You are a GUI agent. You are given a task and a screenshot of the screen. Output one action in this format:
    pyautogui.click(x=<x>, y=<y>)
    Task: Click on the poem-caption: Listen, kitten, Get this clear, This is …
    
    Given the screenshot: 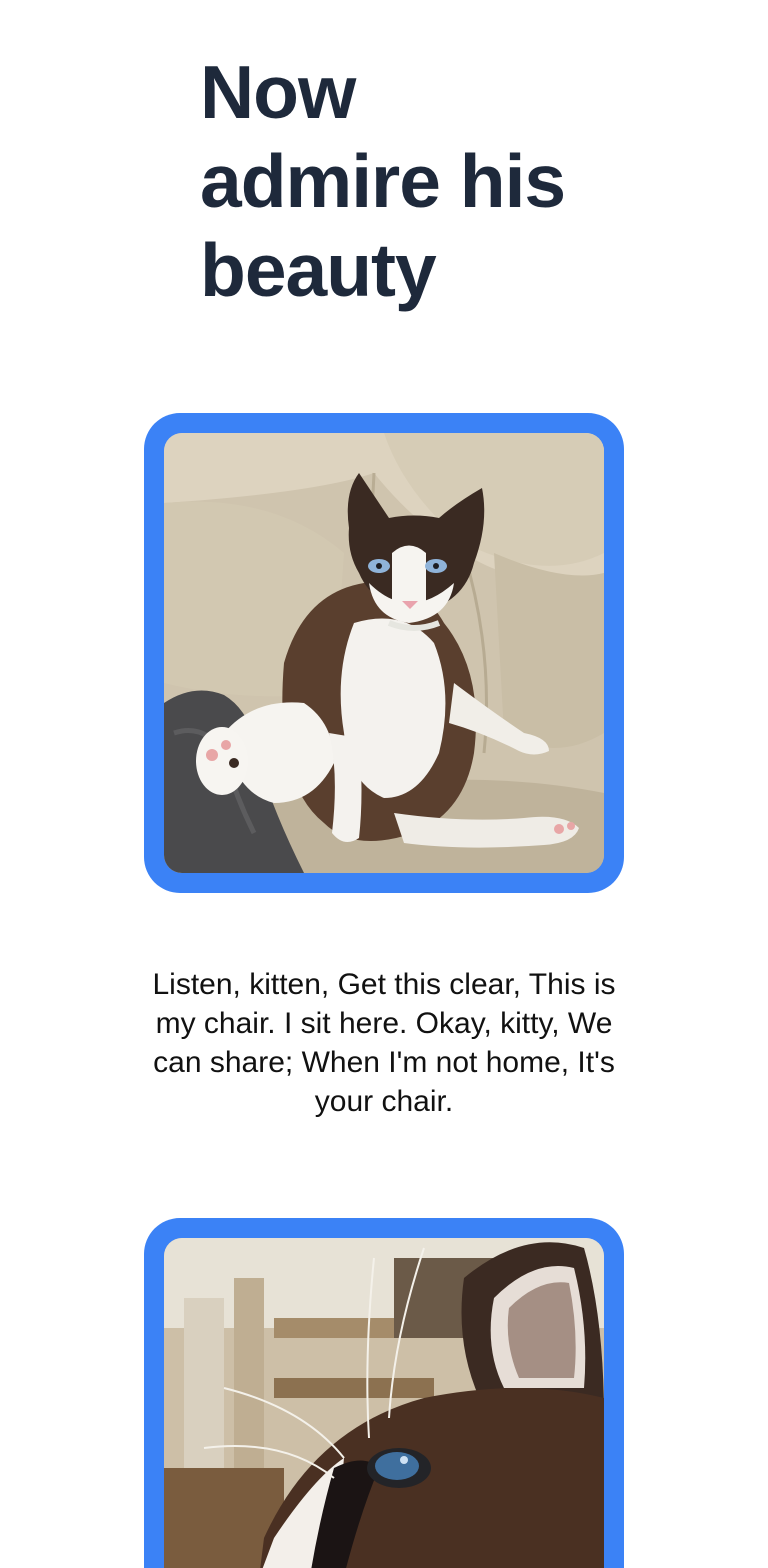 What is the action you would take?
    pyautogui.click(x=384, y=1043)
    